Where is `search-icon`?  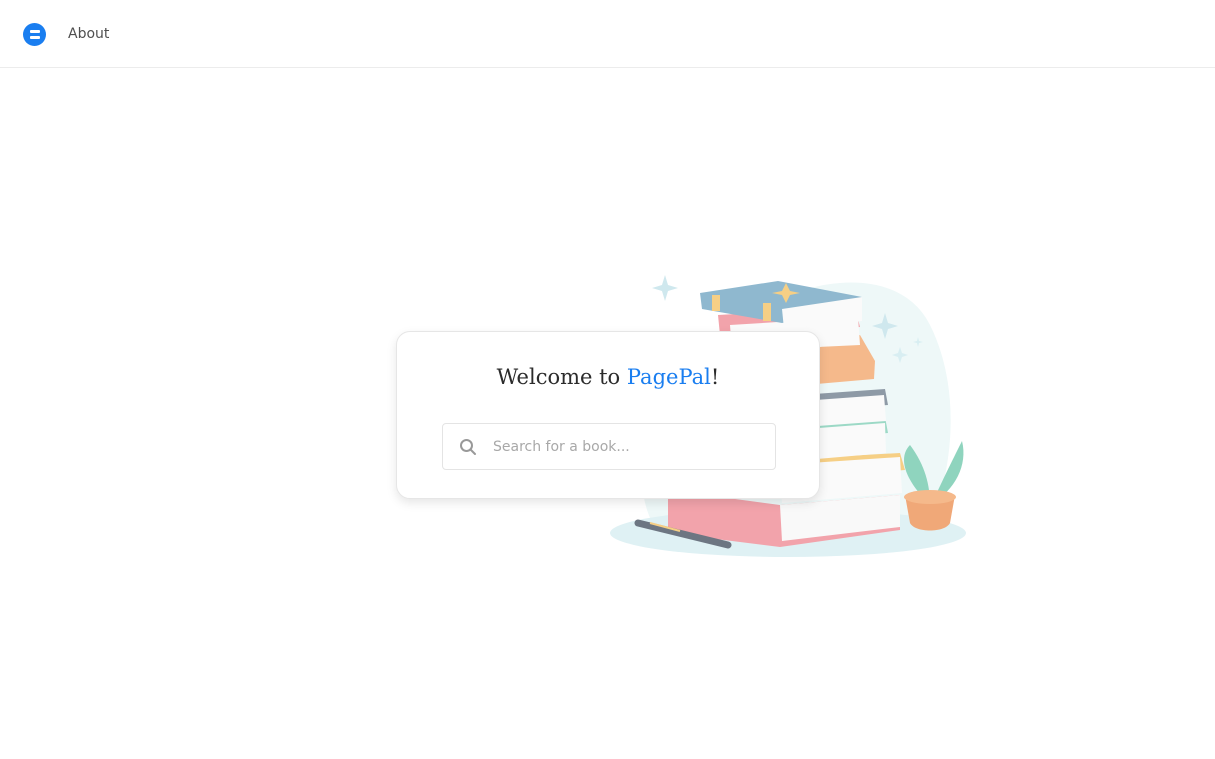
search-icon is located at coordinates (468, 447).